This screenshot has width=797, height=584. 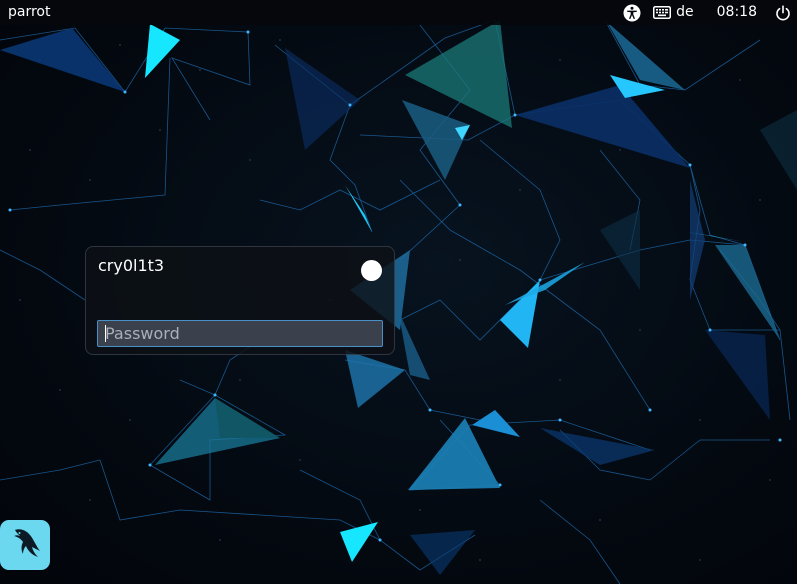 I want to click on username-label: cry0l1t3, so click(x=131, y=265).